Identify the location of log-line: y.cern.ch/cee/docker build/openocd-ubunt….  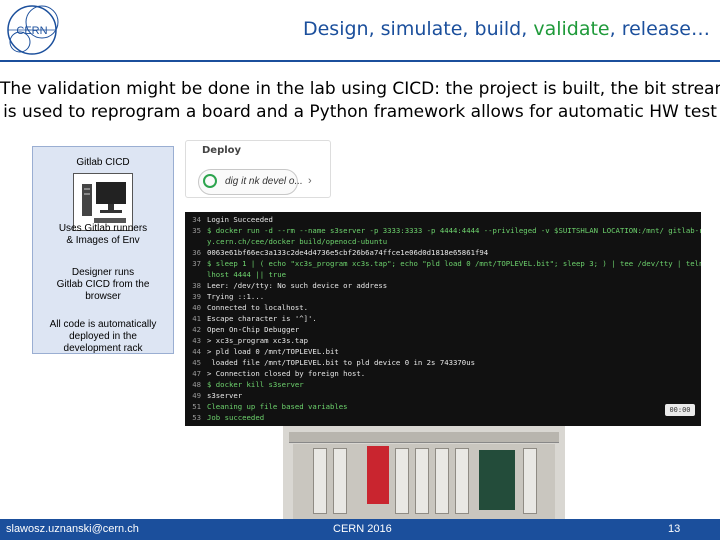
(287, 242).